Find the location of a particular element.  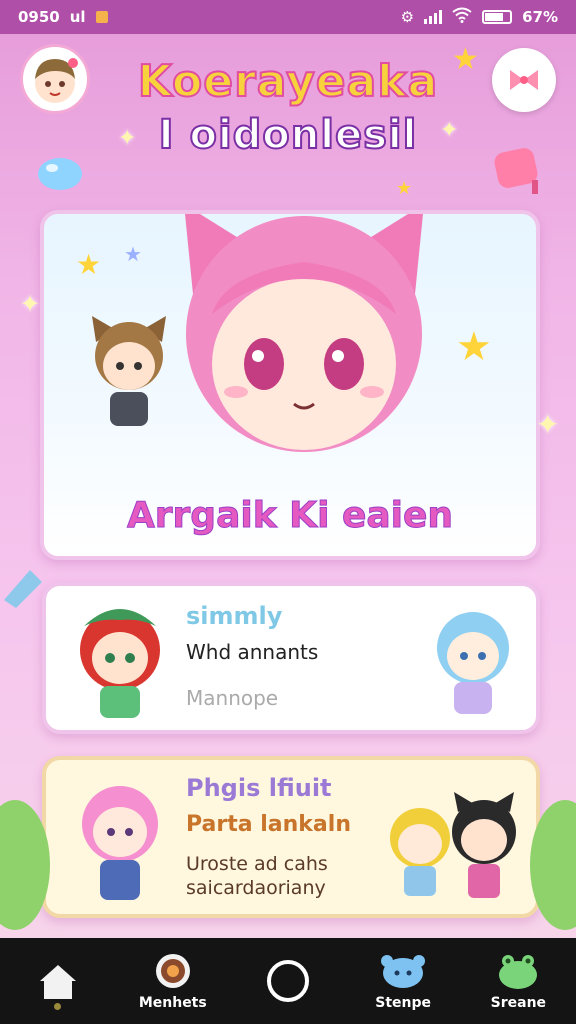

home-icon is located at coordinates (57, 982).